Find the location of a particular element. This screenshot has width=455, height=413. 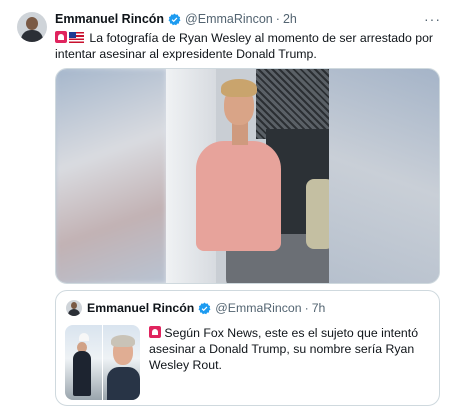

quoted-tweet-header: Emmanuel Rincón @EmmaRincon · 7h is located at coordinates (206, 308).